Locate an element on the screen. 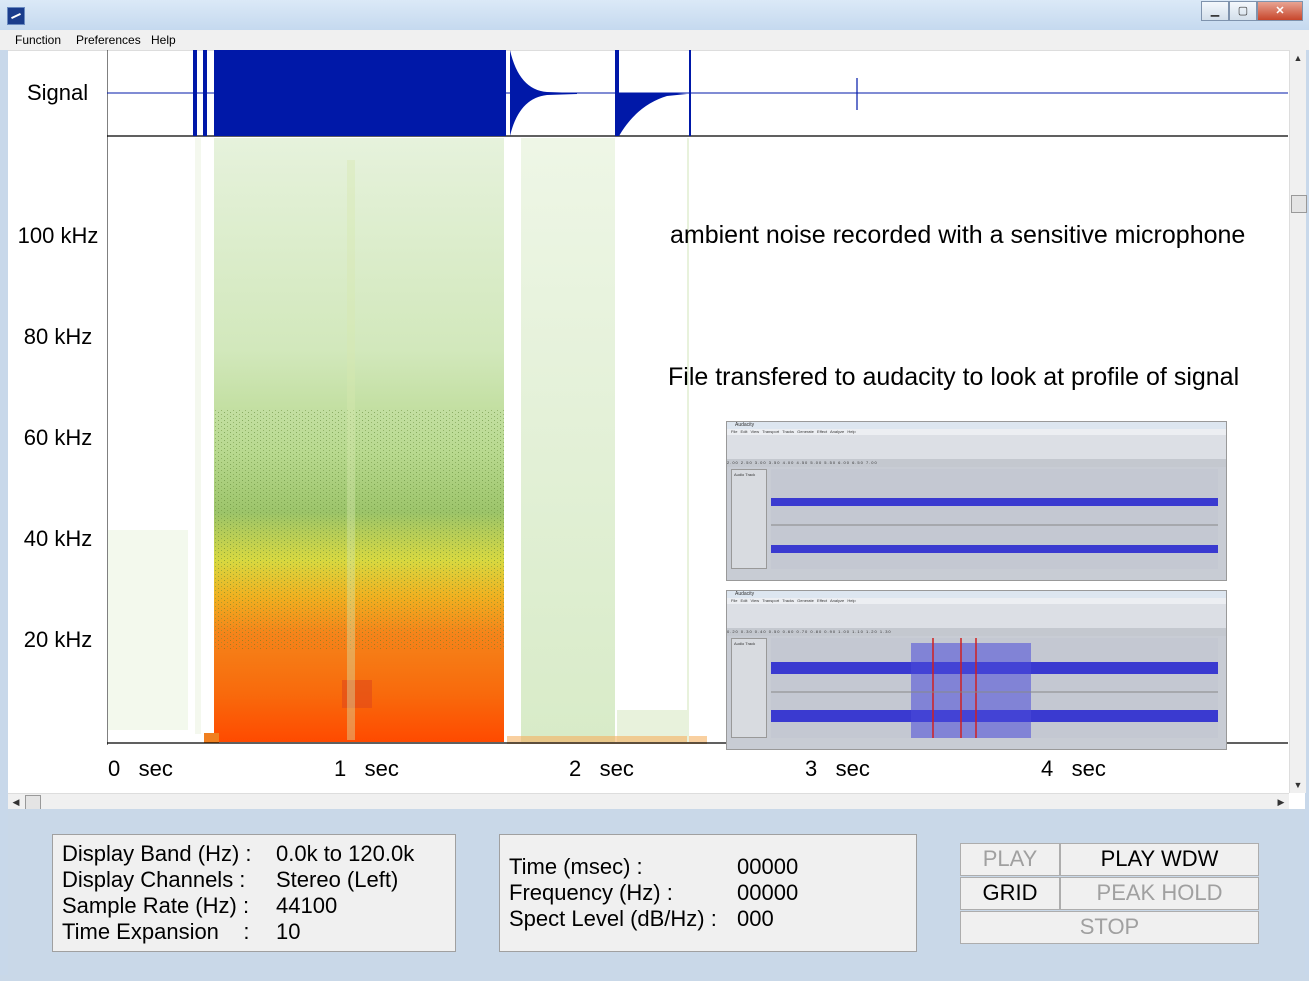 The width and height of the screenshot is (1309, 981). audacity-title-2: Audacity is located at coordinates (976, 594).